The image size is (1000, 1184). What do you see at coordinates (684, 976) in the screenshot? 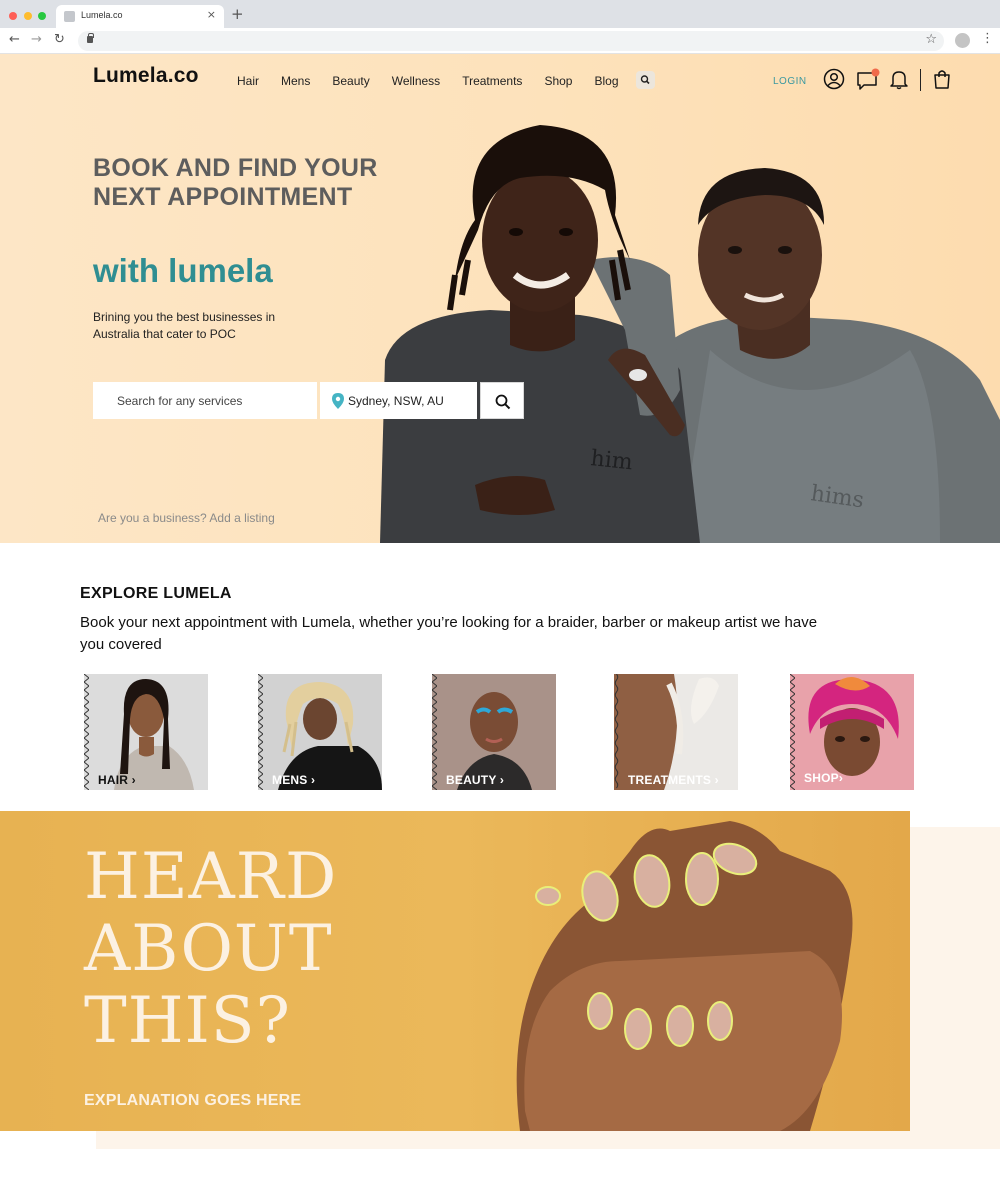
I see `hands-image` at bounding box center [684, 976].